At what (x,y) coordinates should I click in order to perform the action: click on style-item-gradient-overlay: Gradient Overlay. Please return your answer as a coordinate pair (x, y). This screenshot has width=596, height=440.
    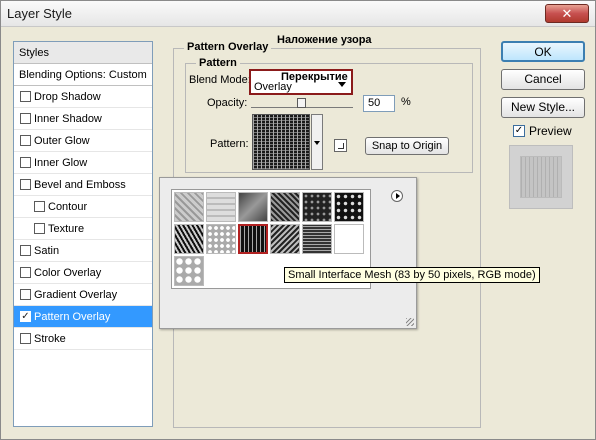
    Looking at the image, I should click on (83, 295).